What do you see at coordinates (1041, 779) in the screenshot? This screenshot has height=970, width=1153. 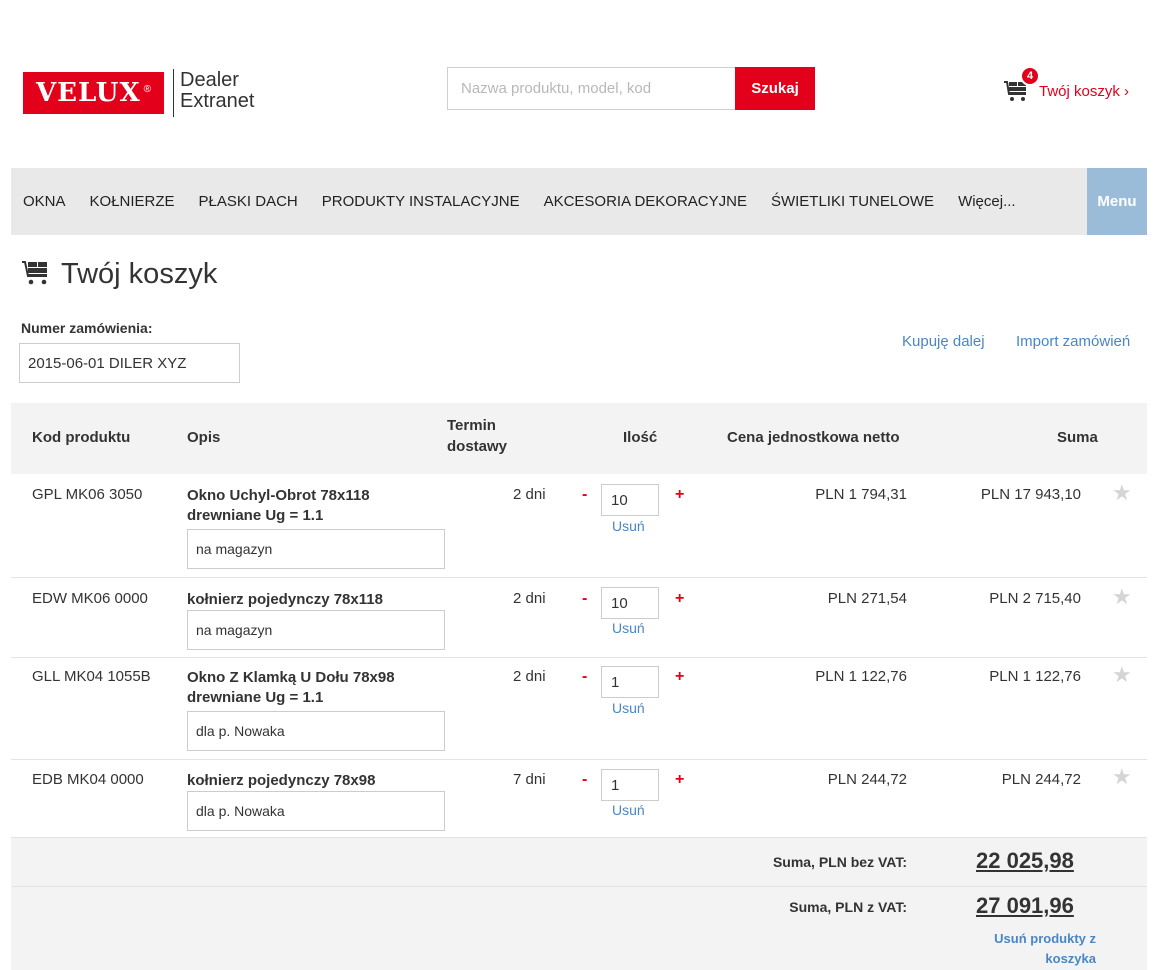 I see `row-sum: PLN 244,72` at bounding box center [1041, 779].